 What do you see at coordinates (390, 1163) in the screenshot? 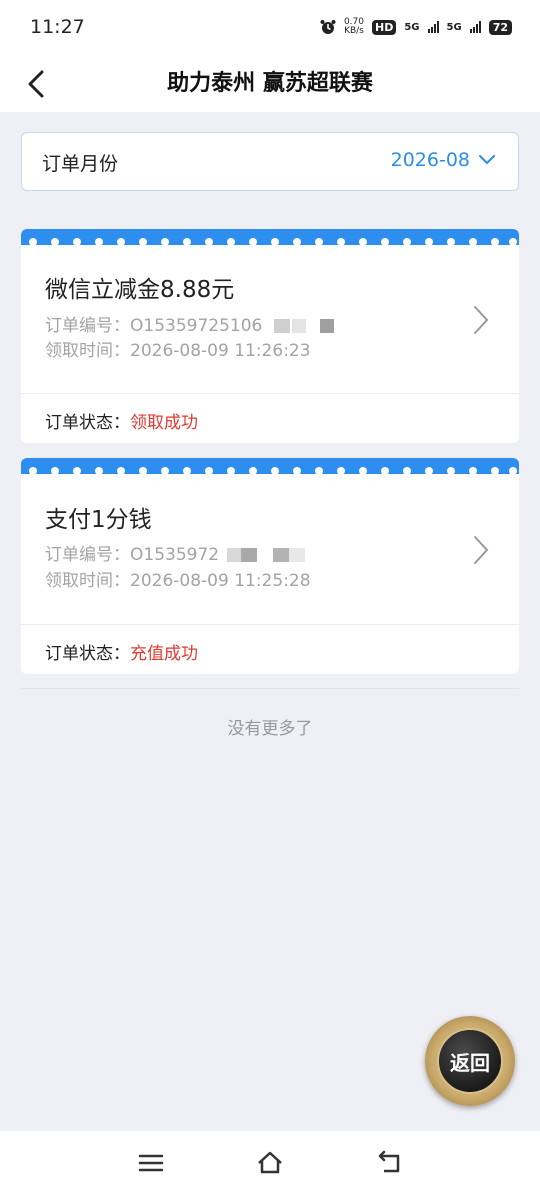
I see `back-icon` at bounding box center [390, 1163].